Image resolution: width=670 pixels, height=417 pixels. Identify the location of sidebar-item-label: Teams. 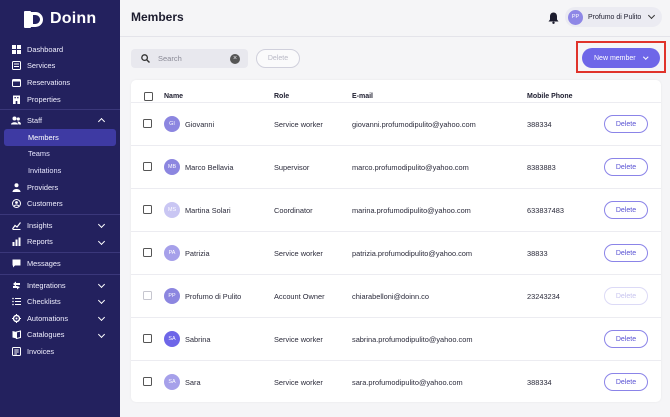
(39, 154).